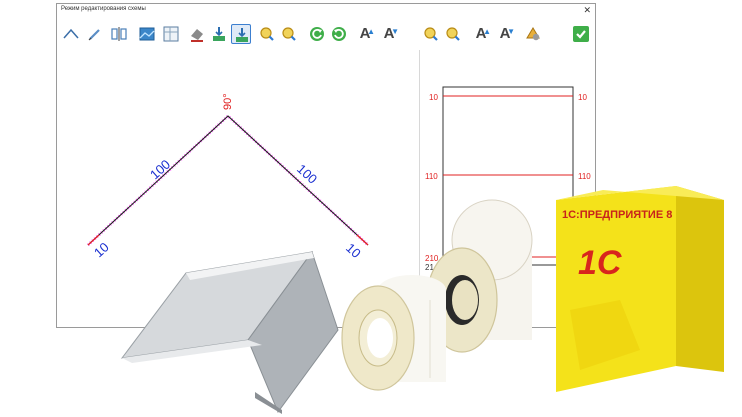  Describe the element at coordinates (587, 10) in the screenshot. I see `close-icon: ✕` at that location.